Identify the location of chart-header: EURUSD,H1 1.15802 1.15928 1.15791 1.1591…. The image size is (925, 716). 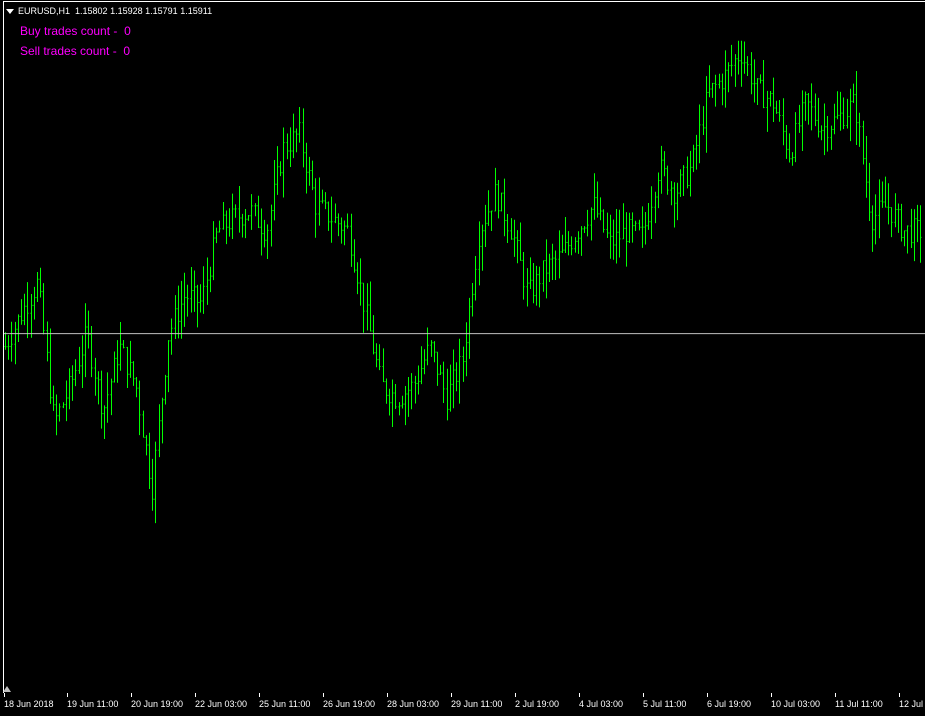
(109, 11).